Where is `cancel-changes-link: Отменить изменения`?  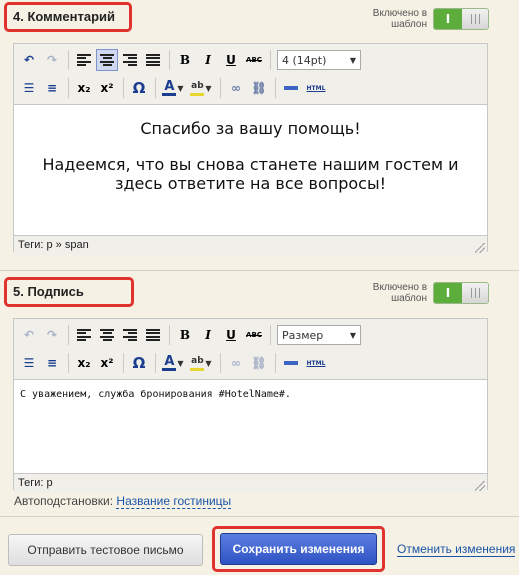 cancel-changes-link: Отменить изменения is located at coordinates (456, 549).